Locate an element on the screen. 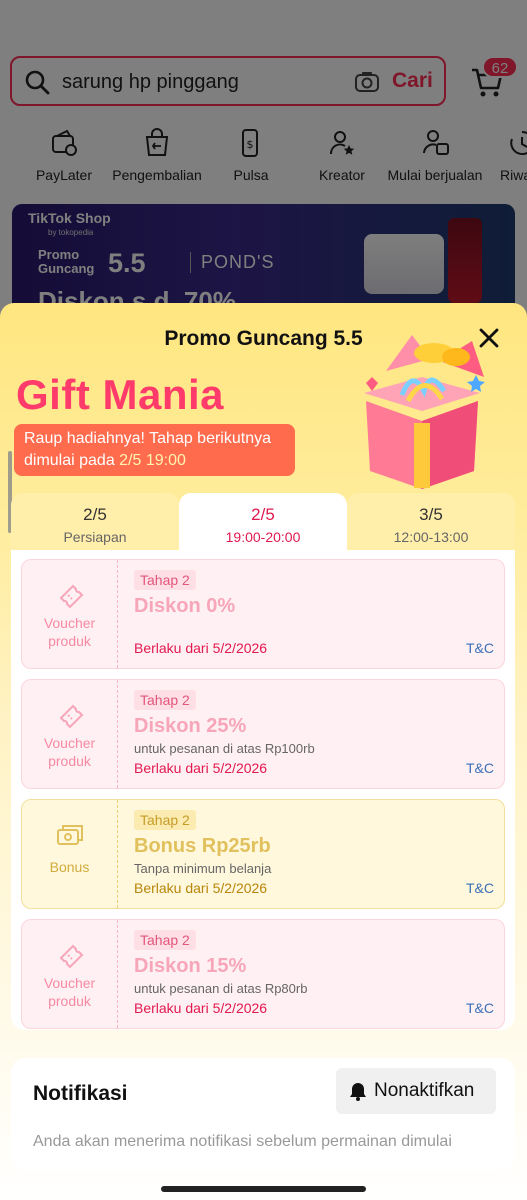 The height and width of the screenshot is (1200, 527). notification-title: Notifikasi is located at coordinates (80, 1093).